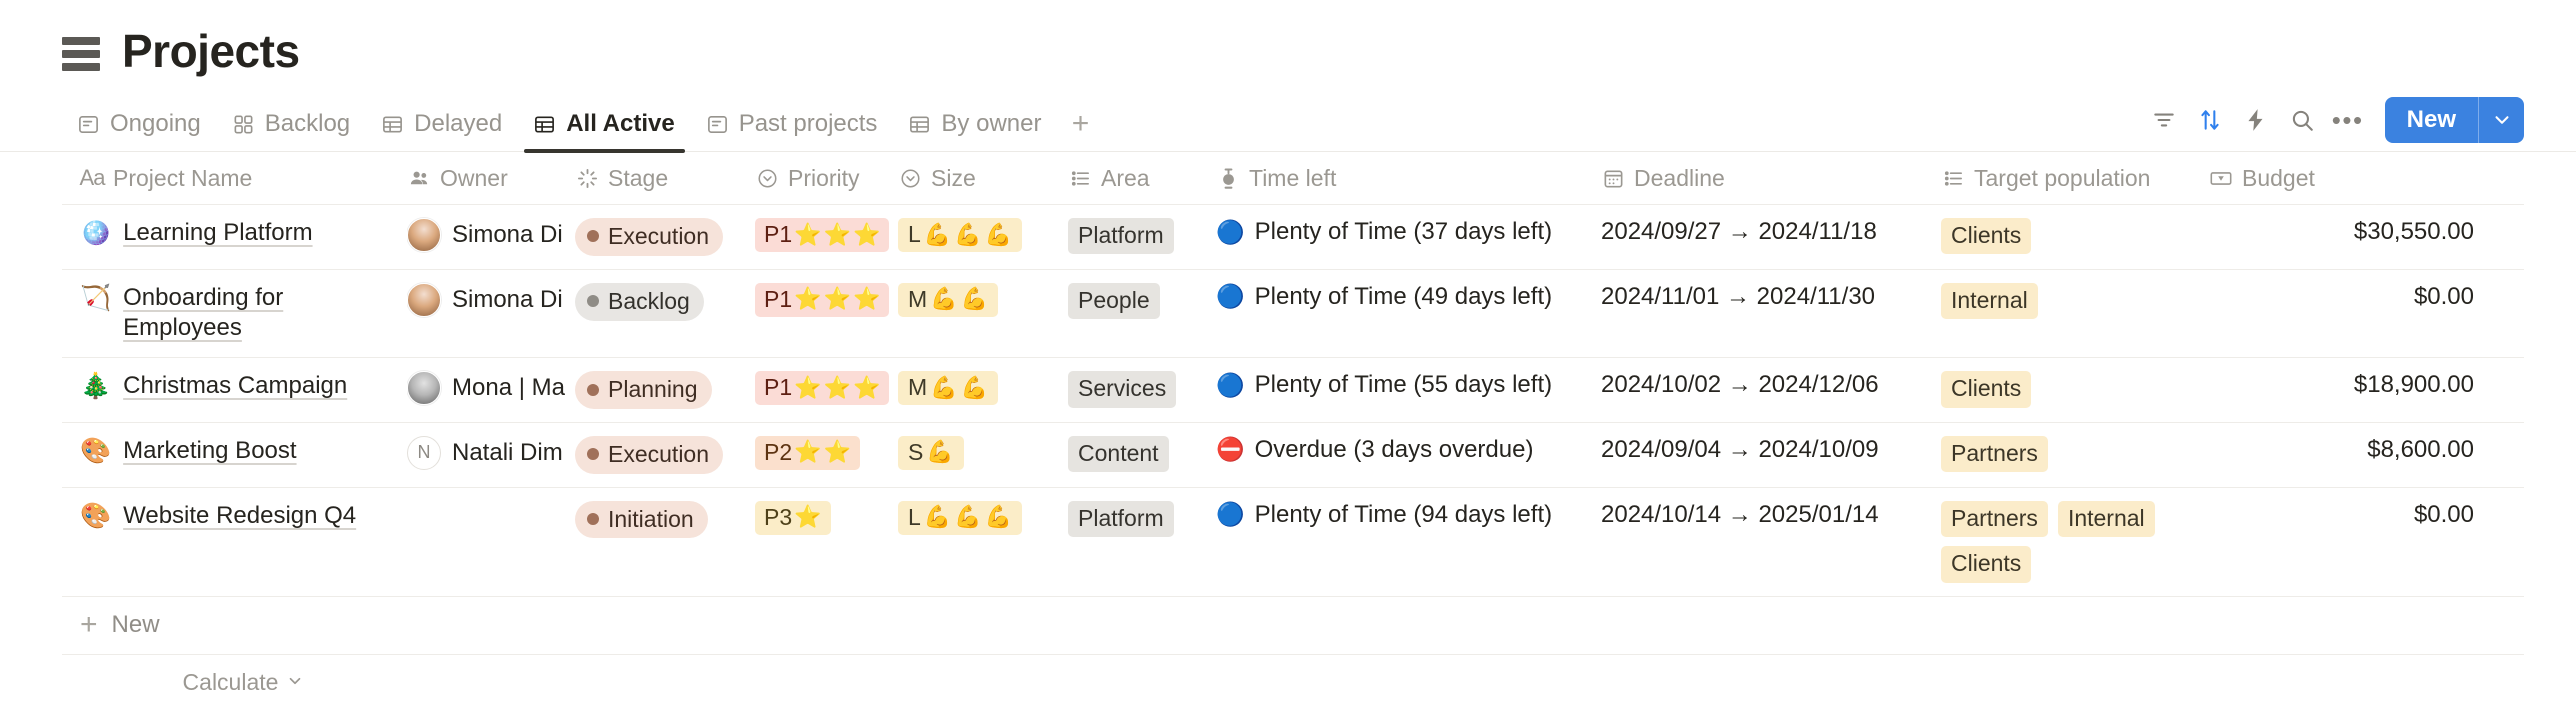 This screenshot has height=726, width=2576. I want to click on cell-size: S 💪, so click(983, 453).